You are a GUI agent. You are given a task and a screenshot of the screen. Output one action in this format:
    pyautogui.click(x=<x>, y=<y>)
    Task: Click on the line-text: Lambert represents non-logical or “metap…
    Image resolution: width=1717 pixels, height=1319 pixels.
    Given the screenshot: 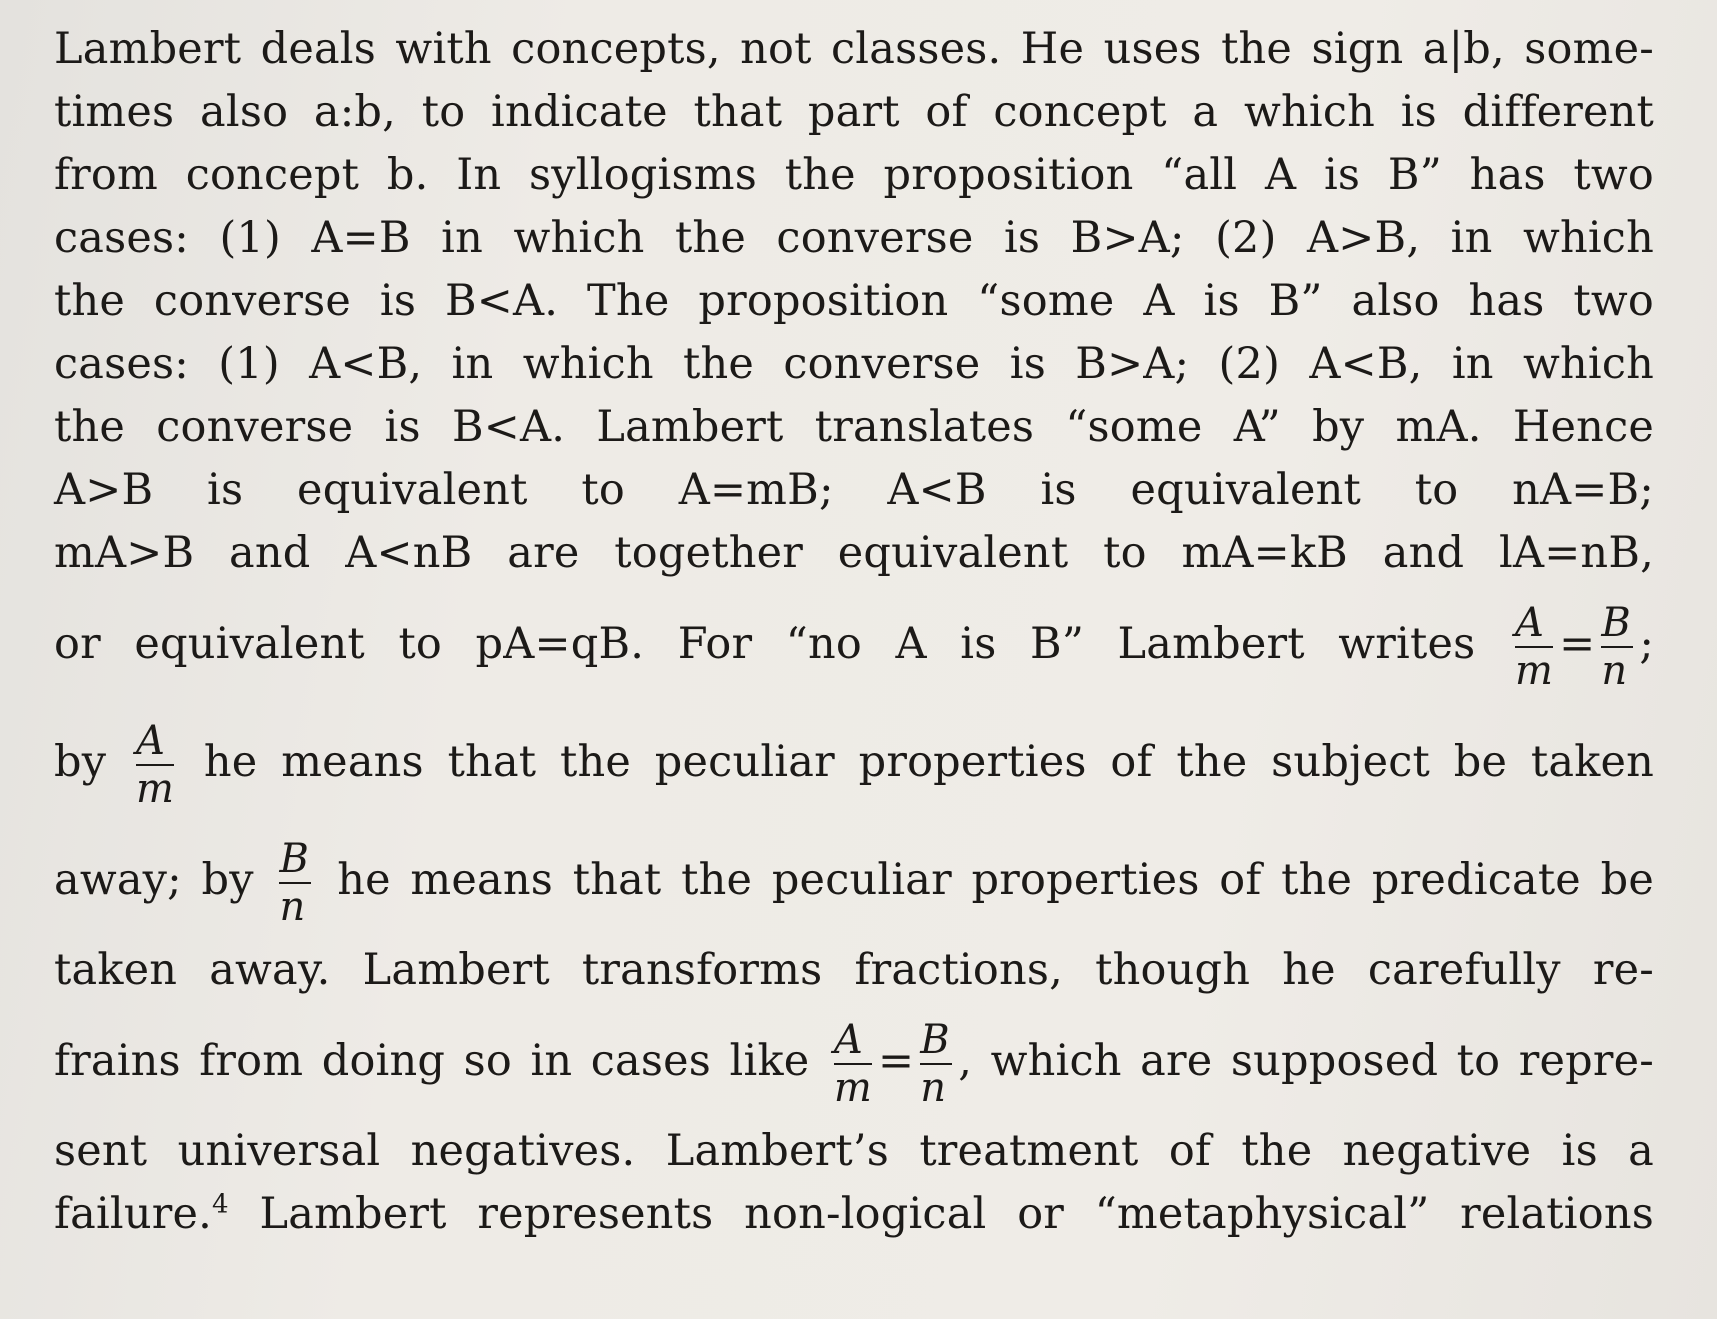 What is the action you would take?
    pyautogui.click(x=941, y=1214)
    